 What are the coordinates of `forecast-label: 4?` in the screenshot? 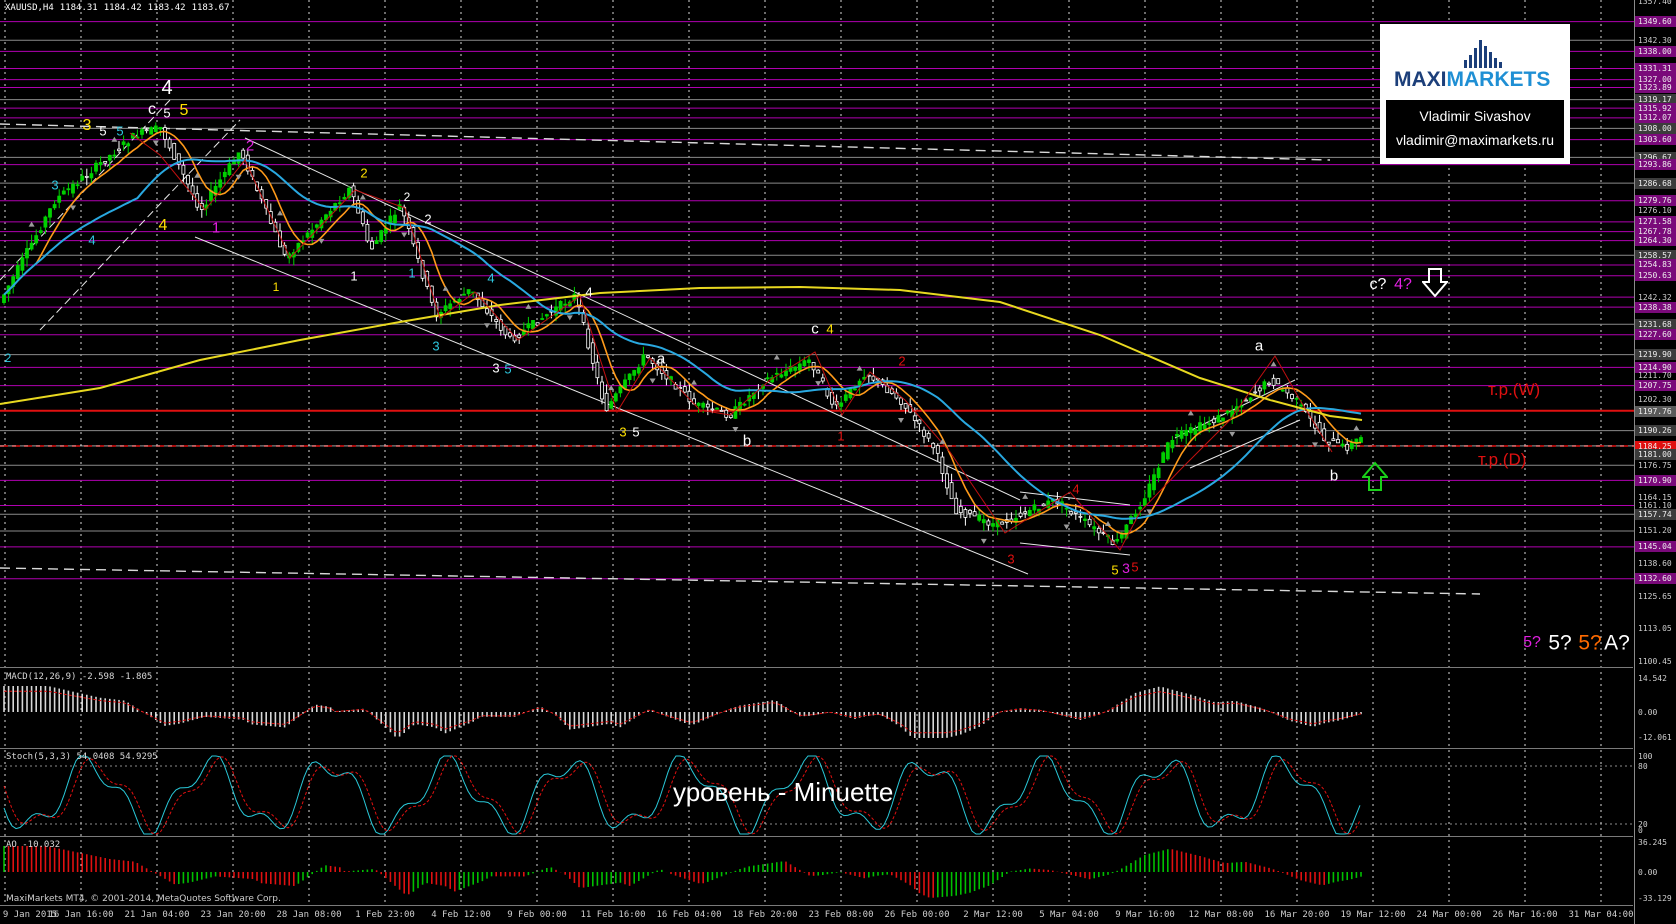 It's located at (1403, 284).